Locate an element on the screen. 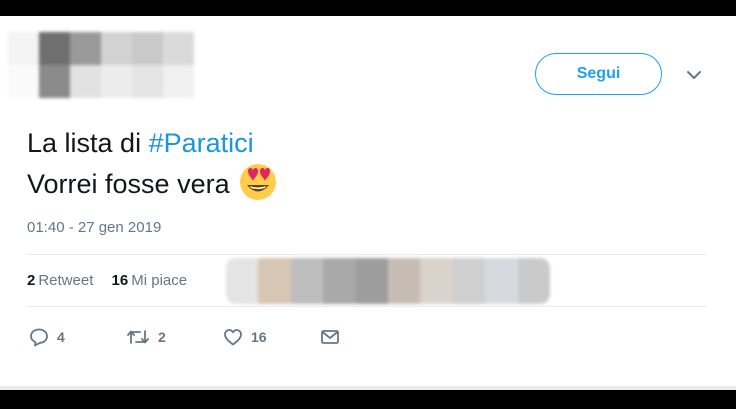 This screenshot has width=736, height=409. retweet-stat-count: 2 is located at coordinates (31, 280).